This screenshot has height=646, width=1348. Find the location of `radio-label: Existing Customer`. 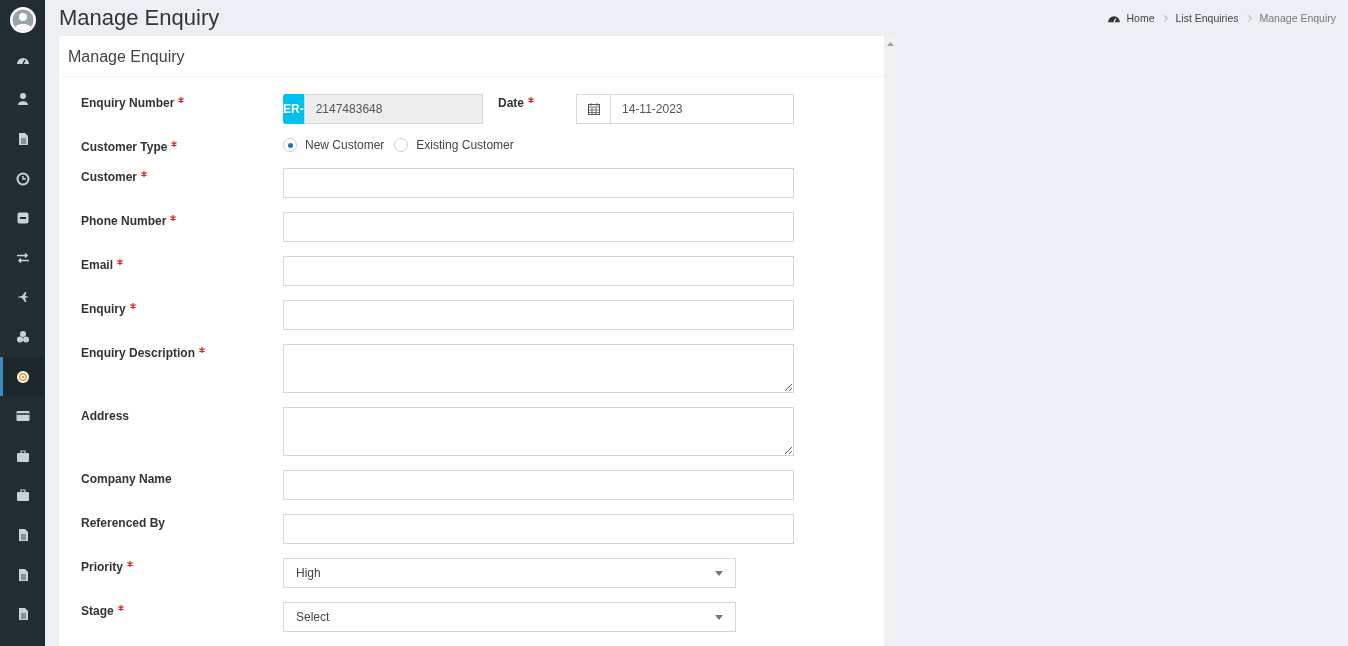

radio-label: Existing Customer is located at coordinates (465, 145).